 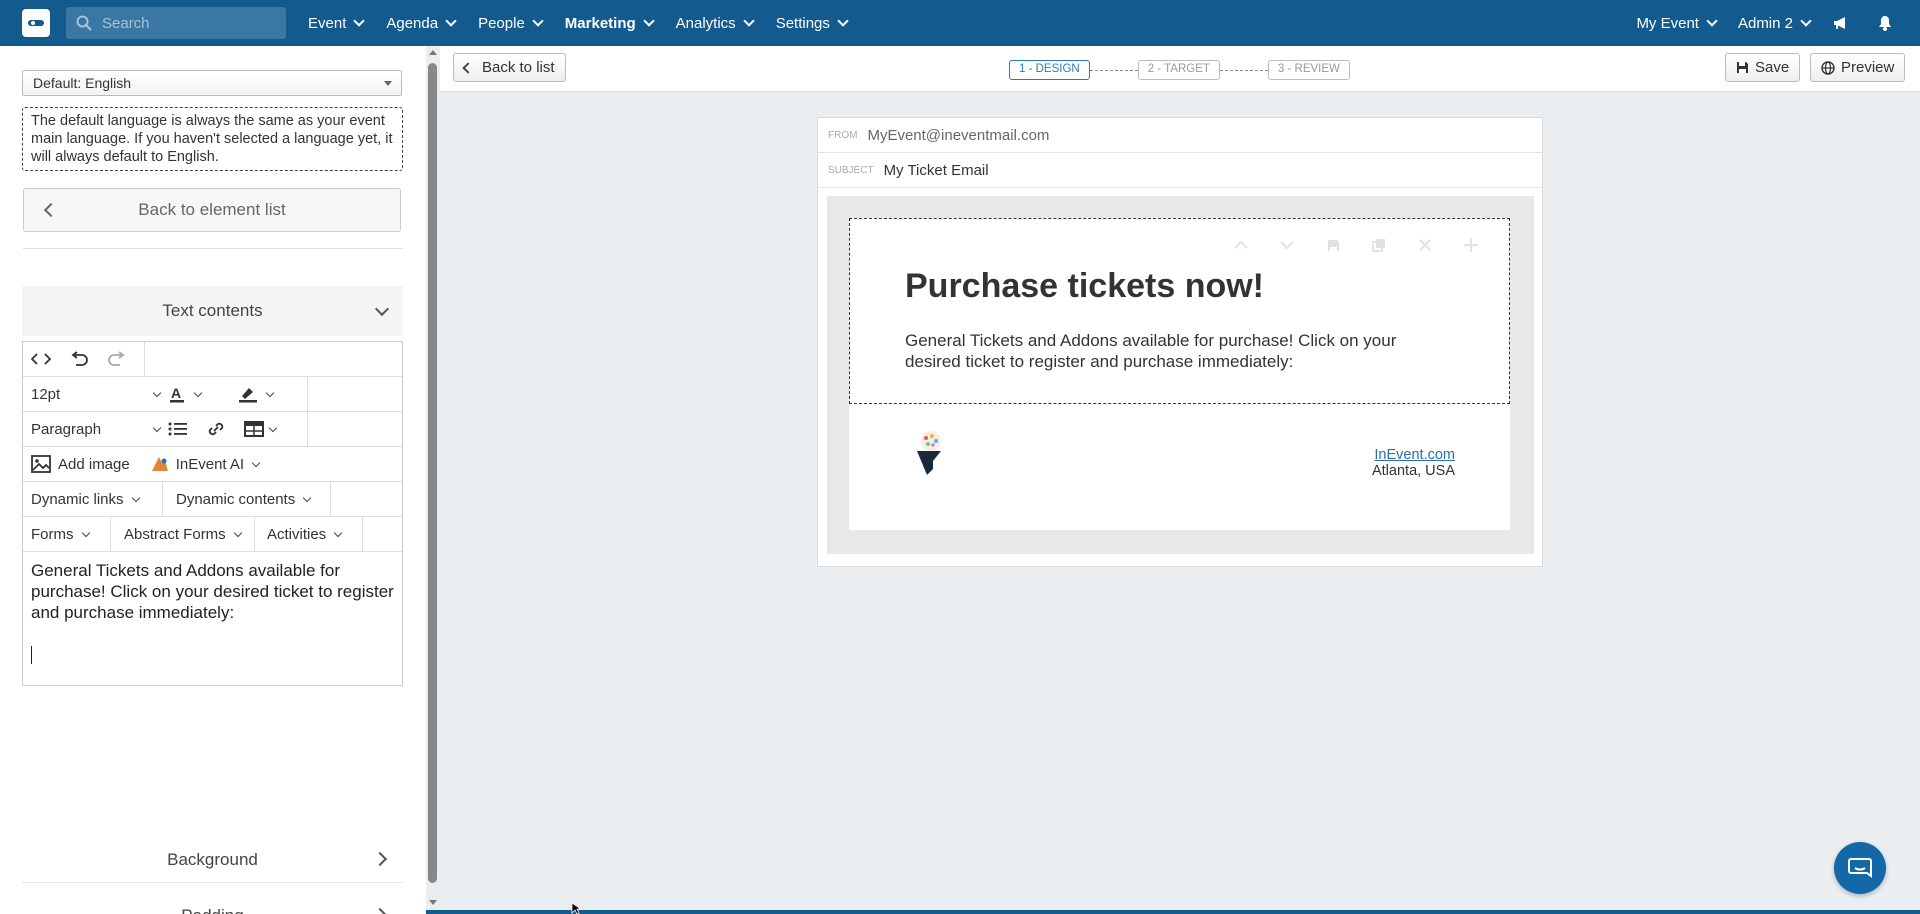 I want to click on nav-analytics: Analytics, so click(x=715, y=23).